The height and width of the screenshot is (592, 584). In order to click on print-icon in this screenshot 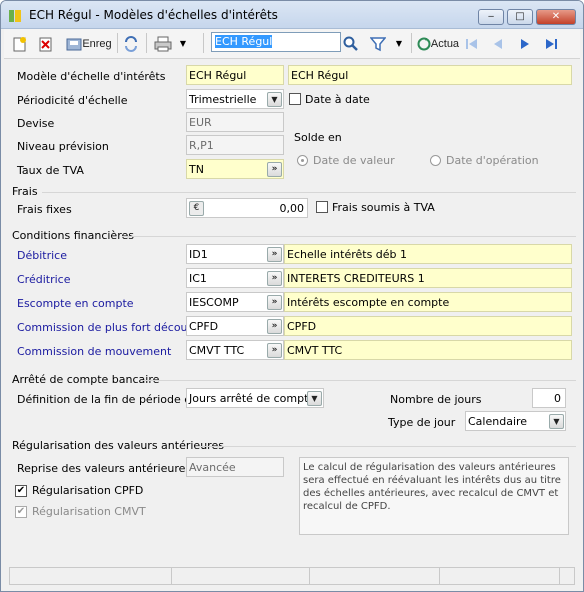, I will do `click(163, 43)`.